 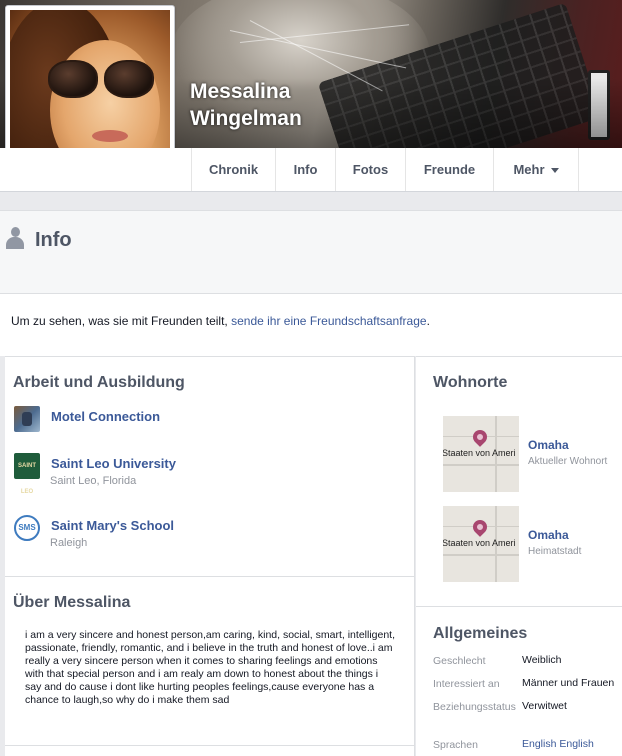 What do you see at coordinates (558, 744) in the screenshot?
I see `general-value-link: English English` at bounding box center [558, 744].